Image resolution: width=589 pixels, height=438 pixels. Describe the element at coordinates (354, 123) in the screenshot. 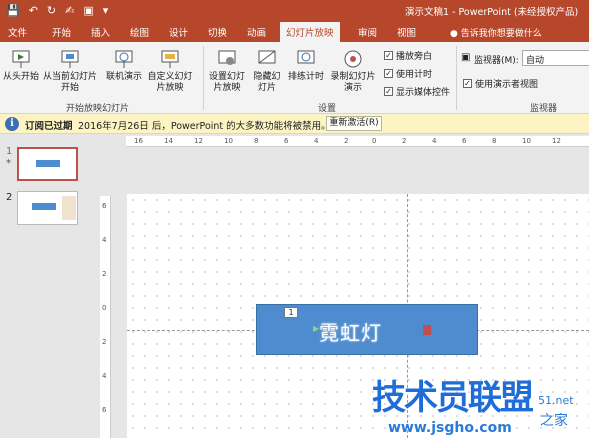

I see `reactivate-button: 重新激活(R)` at that location.